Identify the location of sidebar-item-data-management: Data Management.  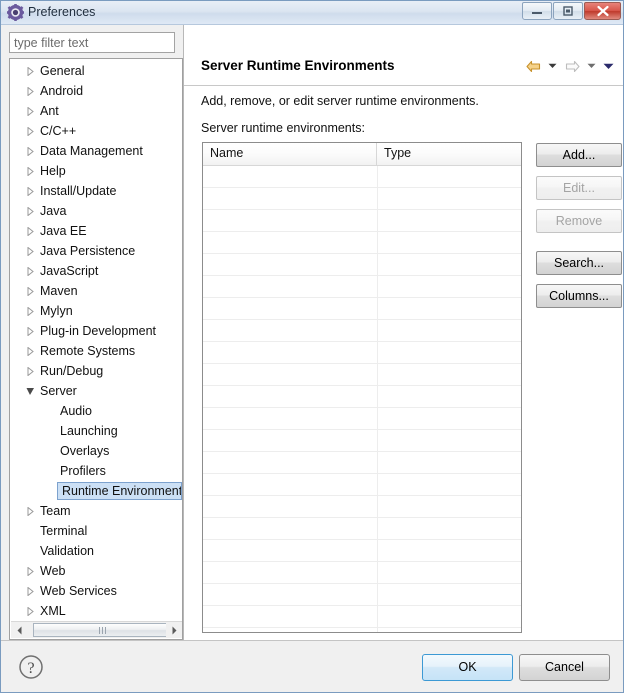
(96, 151).